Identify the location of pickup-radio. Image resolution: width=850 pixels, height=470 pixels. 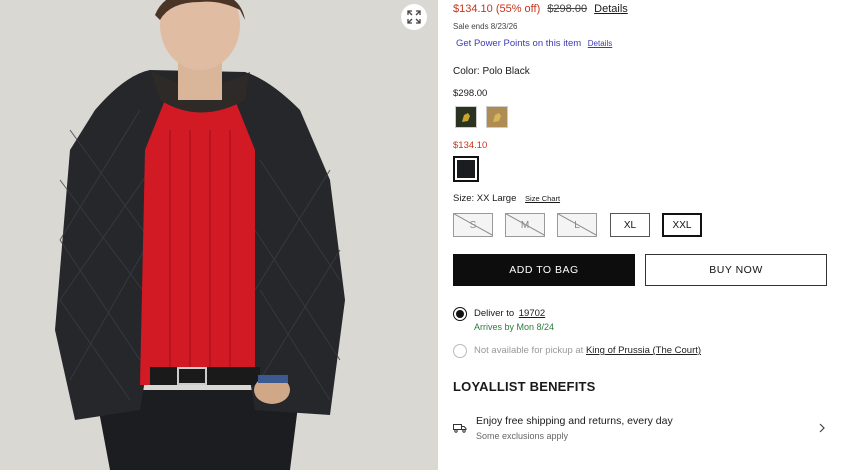
(460, 351).